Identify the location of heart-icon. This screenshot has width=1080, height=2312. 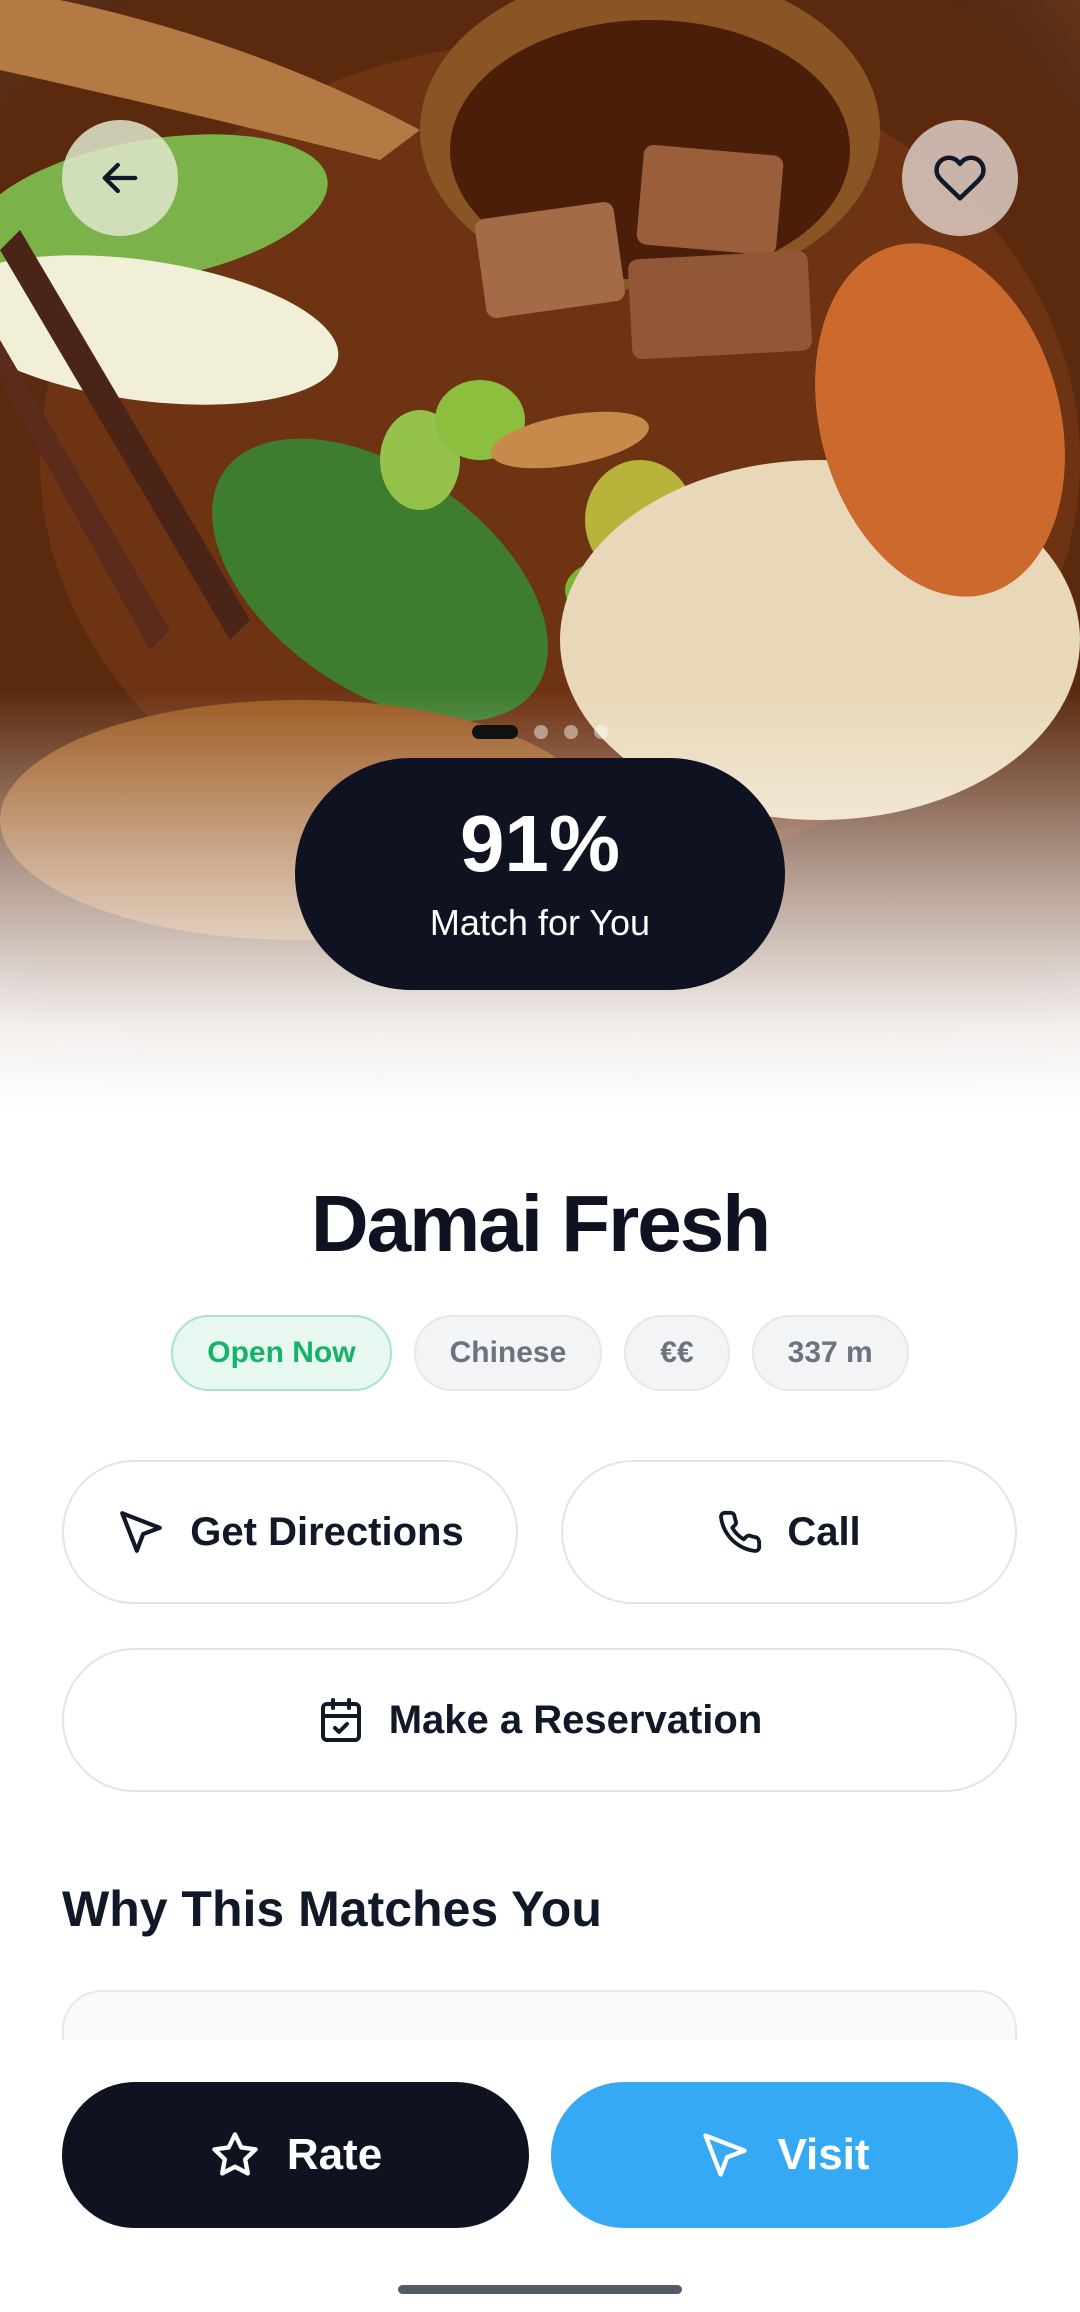
(960, 178).